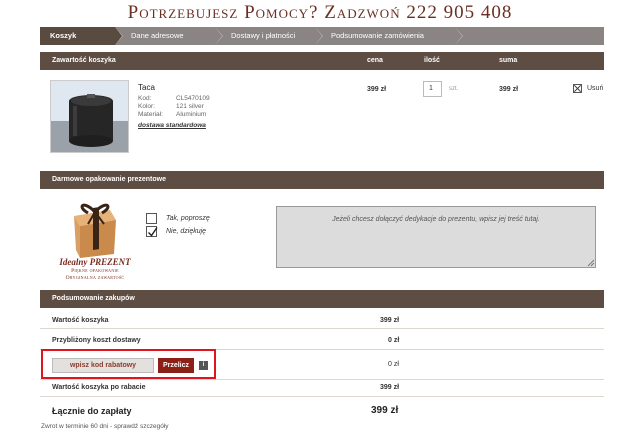 This screenshot has width=640, height=443. I want to click on cart-value-label: Wartość koszyka, so click(80, 320).